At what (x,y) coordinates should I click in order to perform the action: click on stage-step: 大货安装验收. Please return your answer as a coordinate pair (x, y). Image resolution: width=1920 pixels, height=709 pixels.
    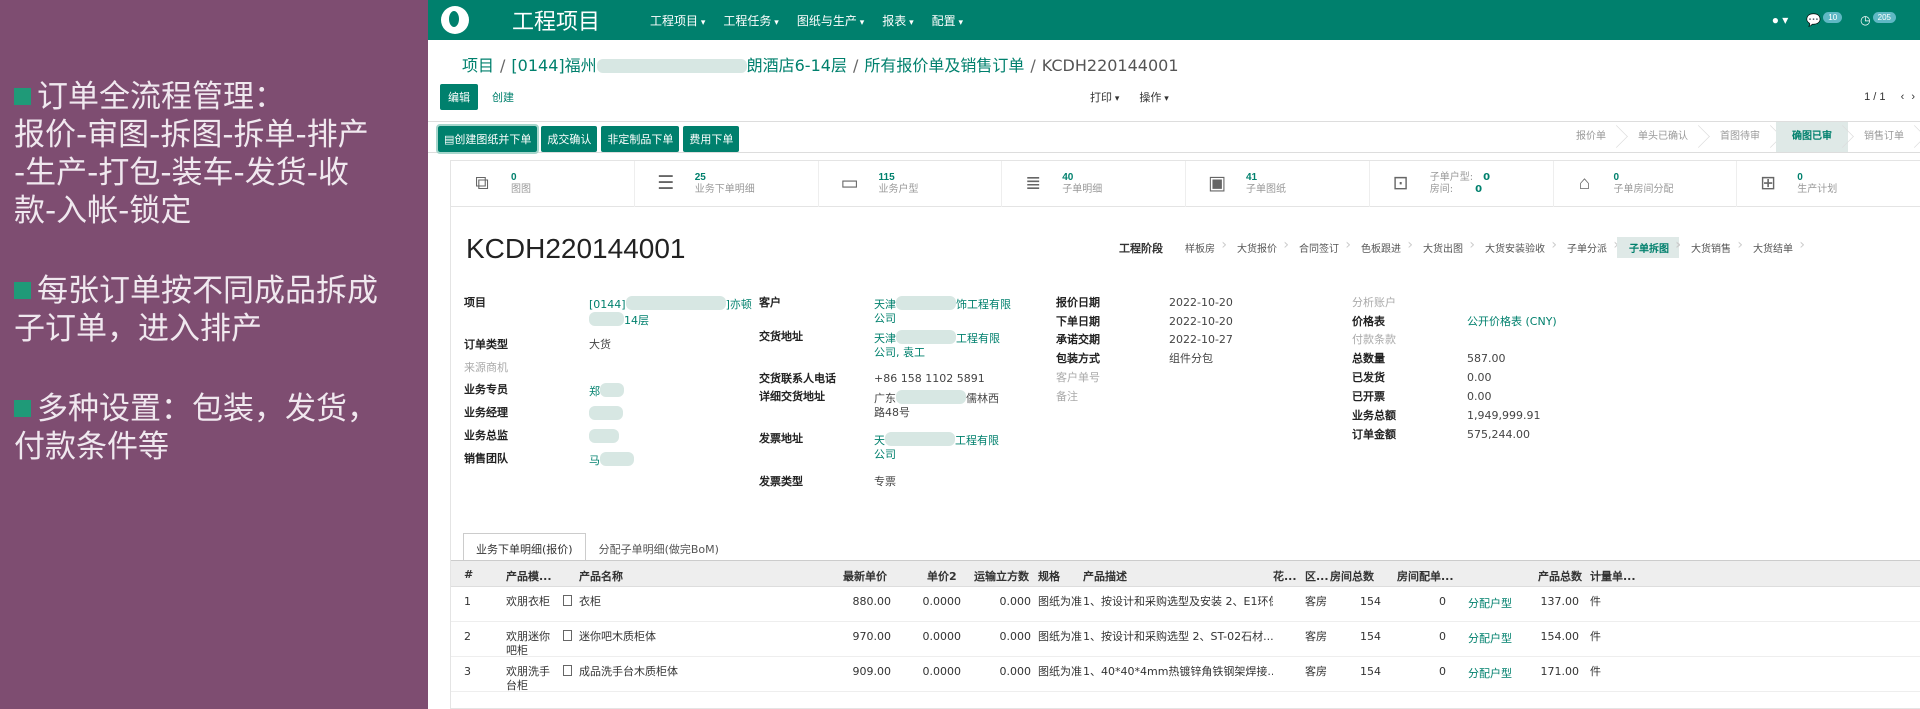
    Looking at the image, I should click on (1515, 247).